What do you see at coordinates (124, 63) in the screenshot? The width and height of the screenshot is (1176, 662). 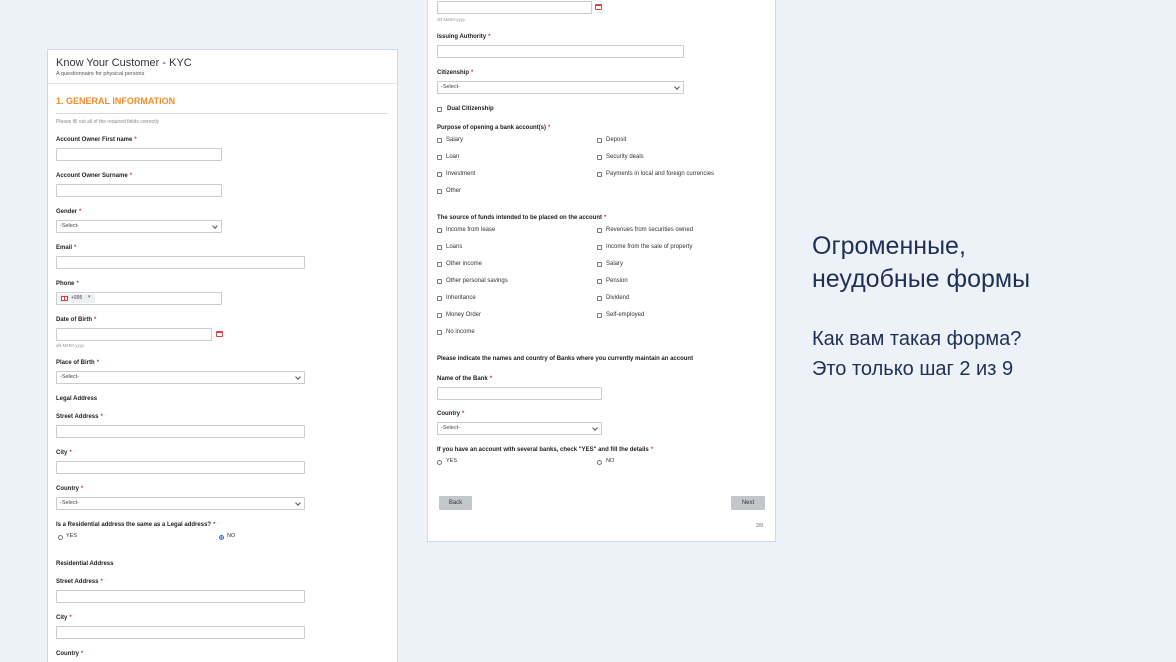 I see `form-title: Know Your Customer - KYC` at bounding box center [124, 63].